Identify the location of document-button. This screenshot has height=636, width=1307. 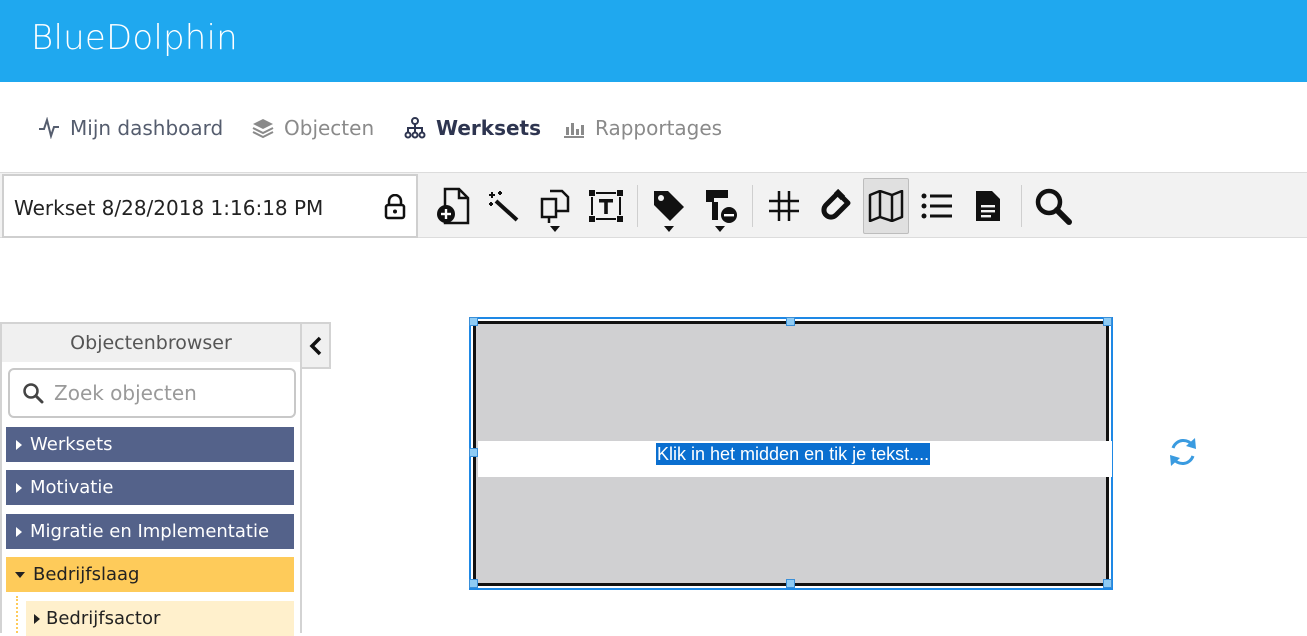
(988, 206).